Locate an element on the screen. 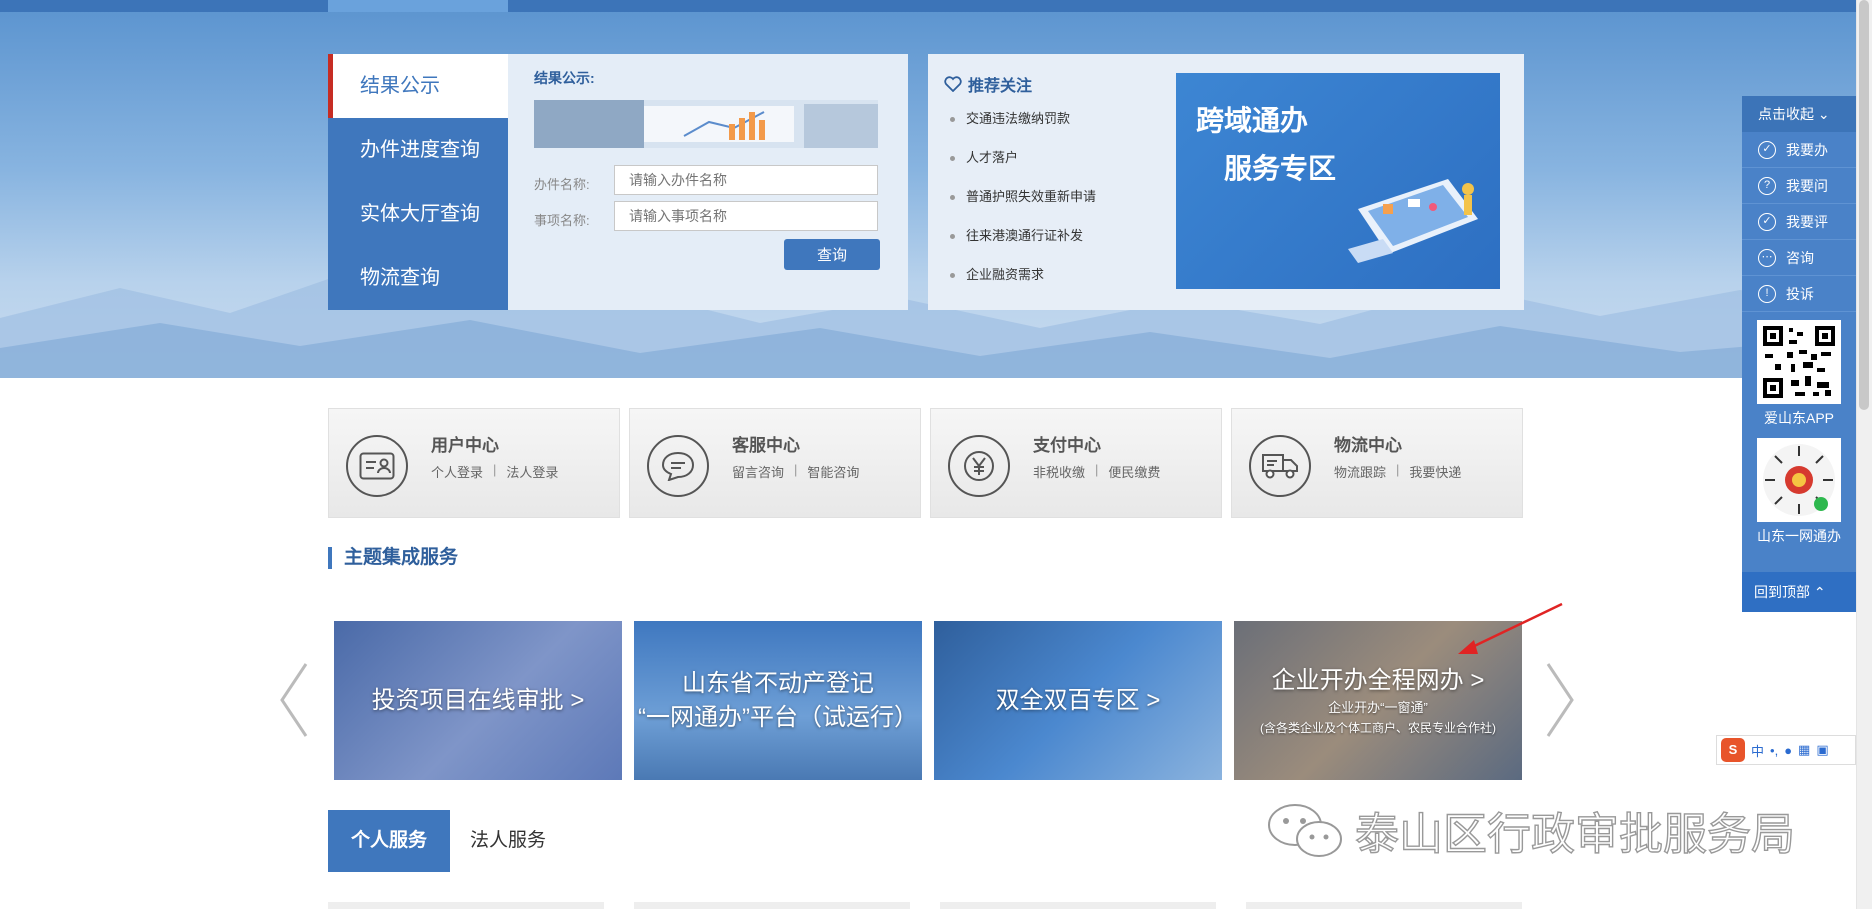 The width and height of the screenshot is (1872, 909). form-banner-image is located at coordinates (706, 124).